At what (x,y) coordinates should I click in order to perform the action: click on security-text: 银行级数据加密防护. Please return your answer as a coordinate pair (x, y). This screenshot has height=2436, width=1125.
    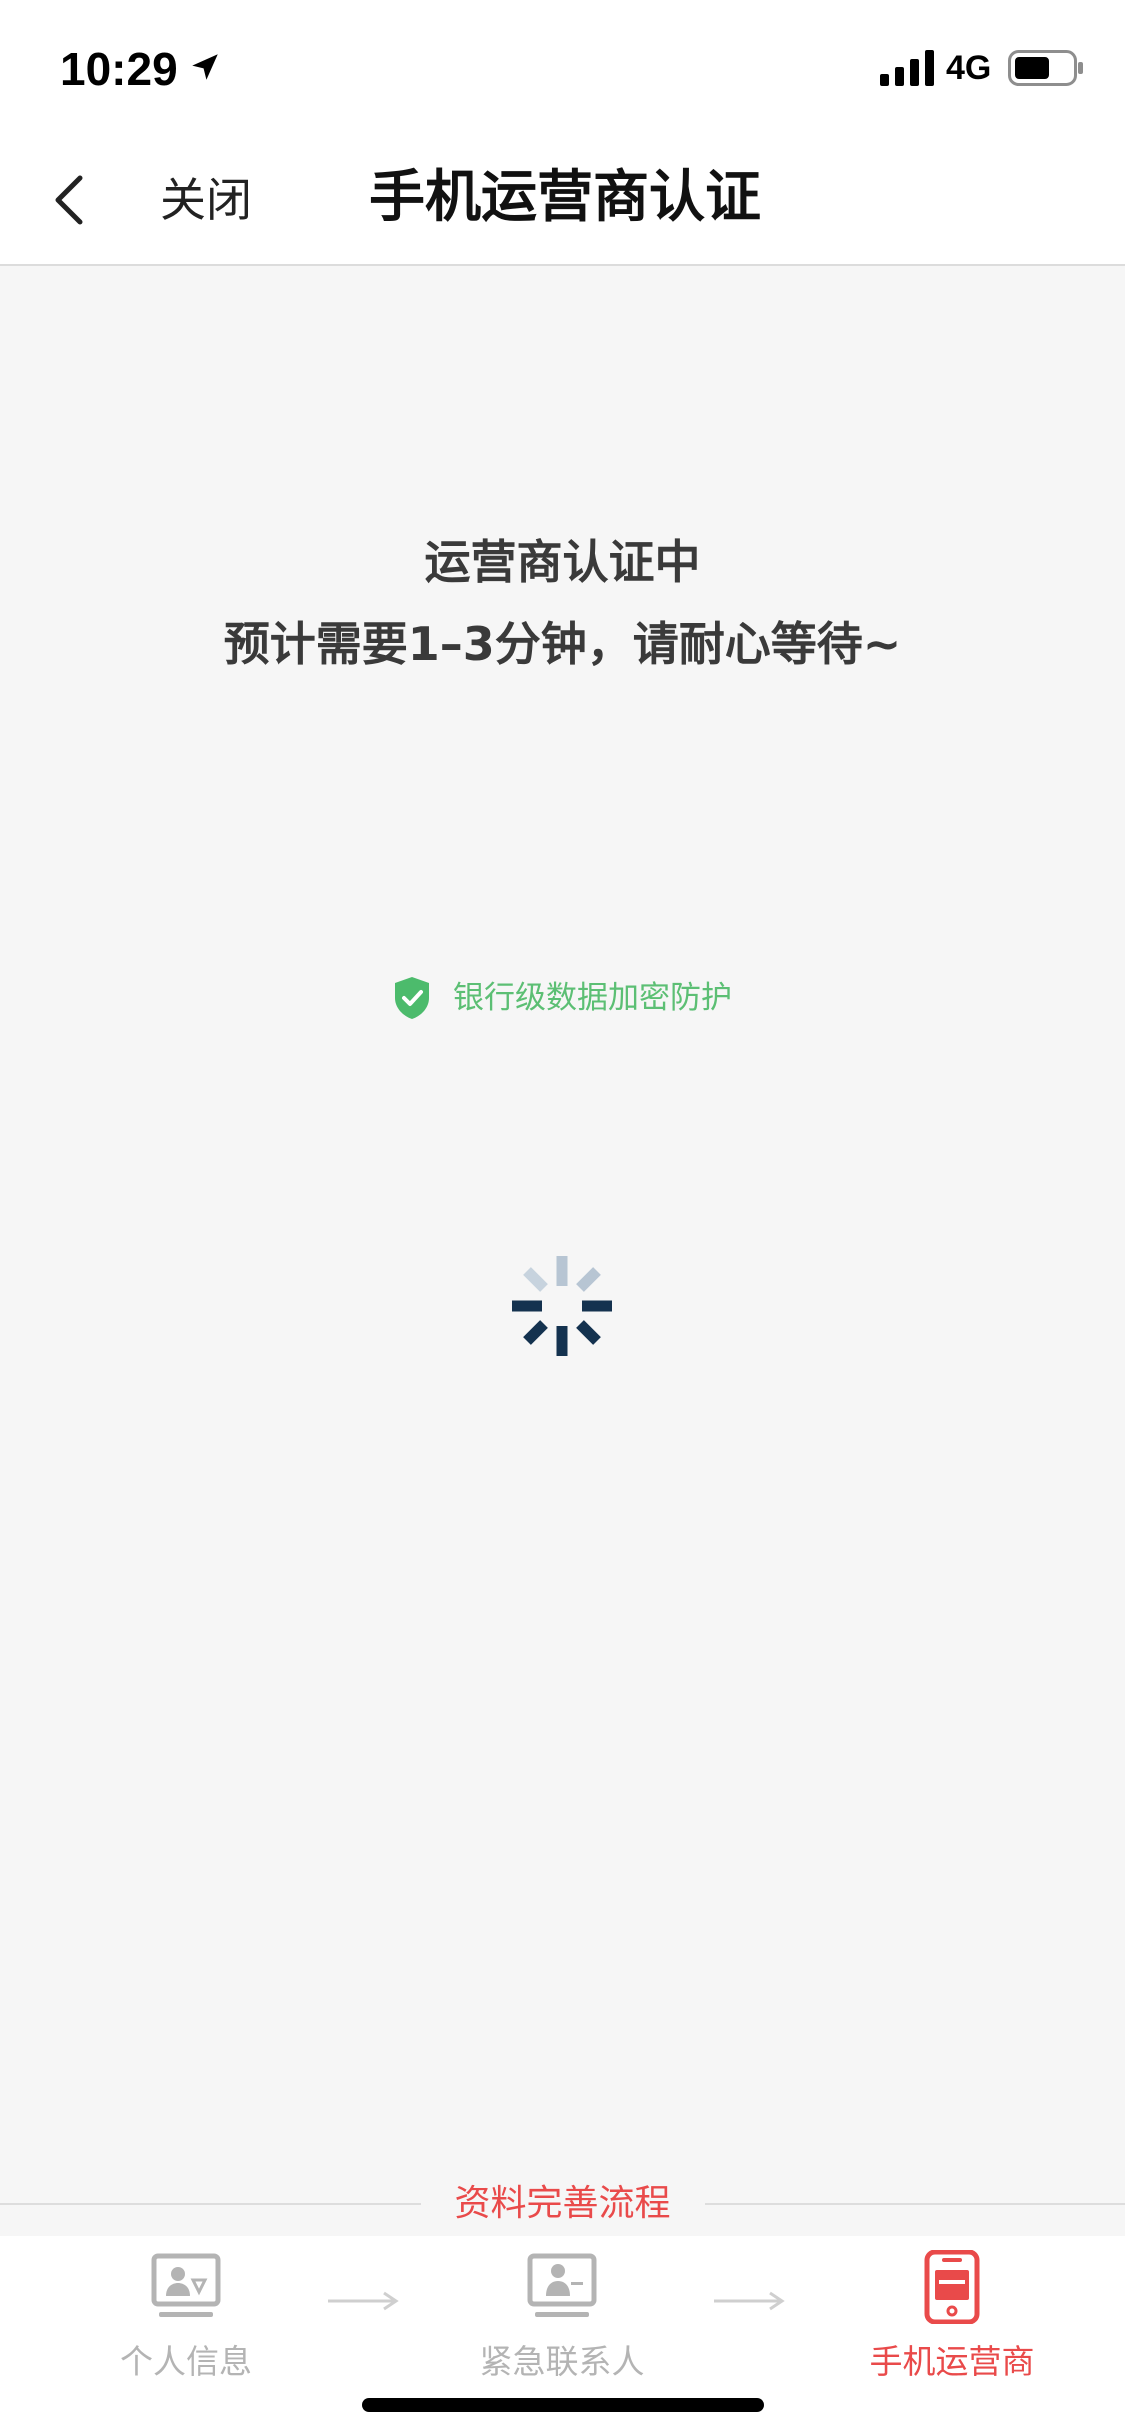
    Looking at the image, I should click on (592, 998).